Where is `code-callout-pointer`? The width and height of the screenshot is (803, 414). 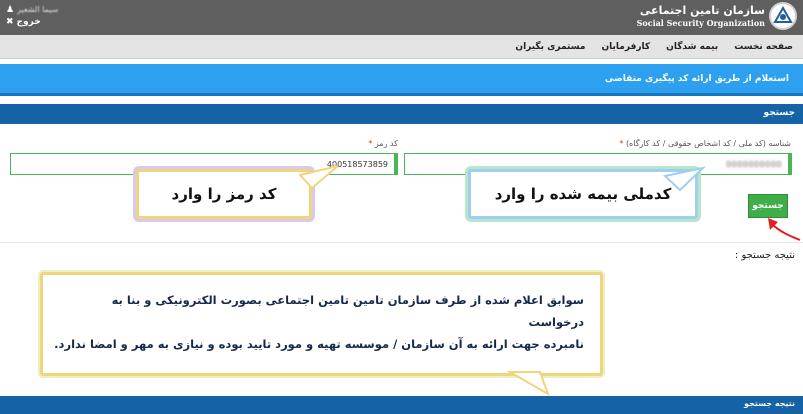 code-callout-pointer is located at coordinates (684, 179).